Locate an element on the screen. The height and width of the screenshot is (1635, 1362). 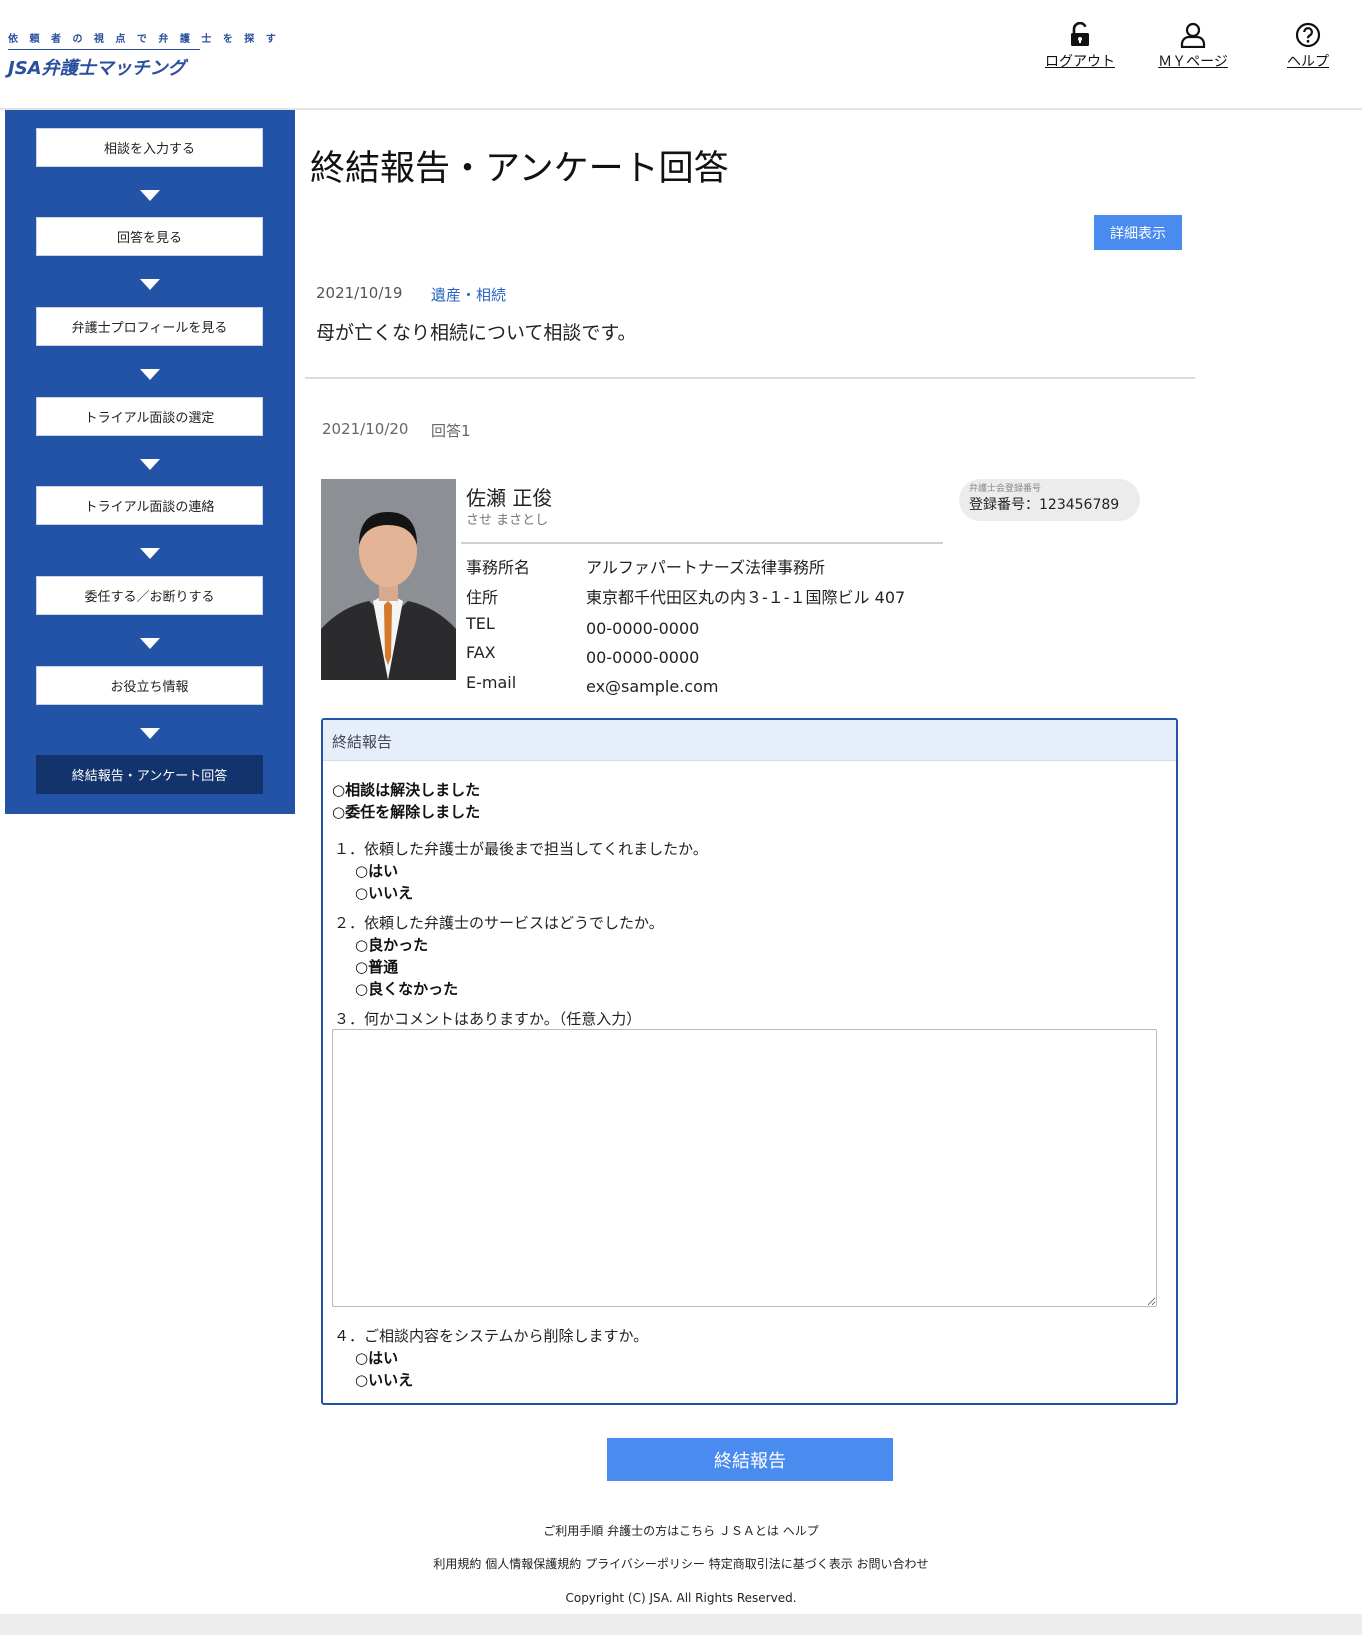
q1-option-no: ○いいえ is located at coordinates (384, 892).